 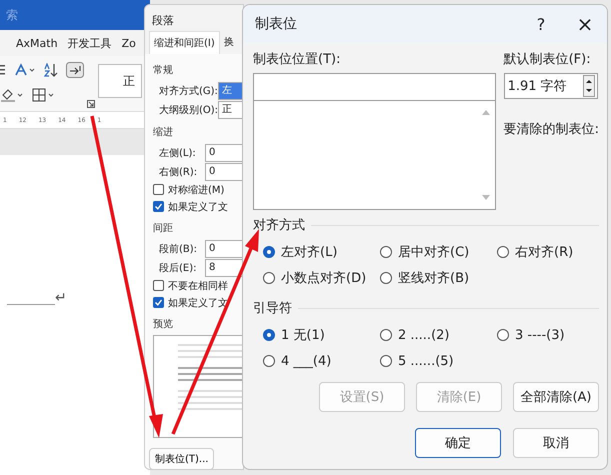 I want to click on field-label: 默认制表位(F):, so click(x=548, y=60).